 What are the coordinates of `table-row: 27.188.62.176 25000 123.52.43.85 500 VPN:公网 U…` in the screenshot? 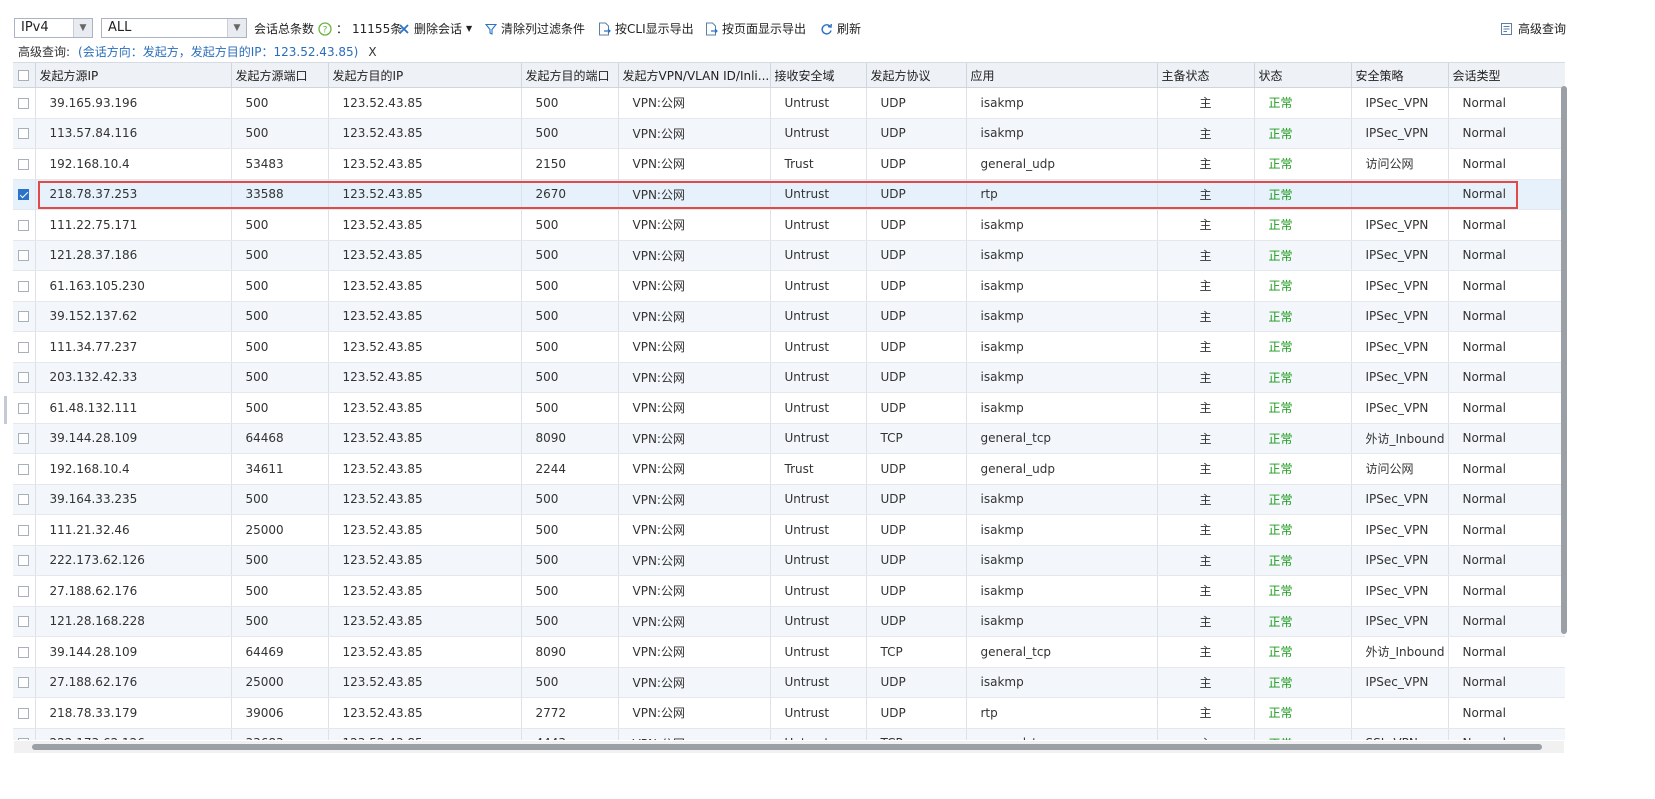 It's located at (789, 682).